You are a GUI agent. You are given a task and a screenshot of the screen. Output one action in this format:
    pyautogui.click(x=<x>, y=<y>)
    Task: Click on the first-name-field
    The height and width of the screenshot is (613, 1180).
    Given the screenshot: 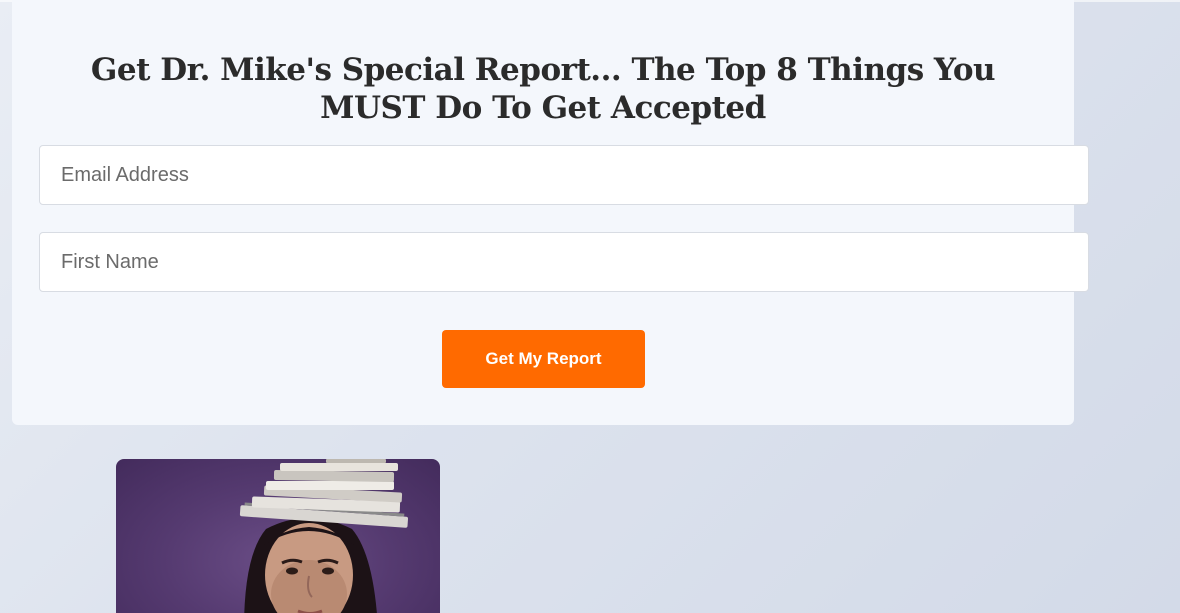 What is the action you would take?
    pyautogui.click(x=564, y=262)
    